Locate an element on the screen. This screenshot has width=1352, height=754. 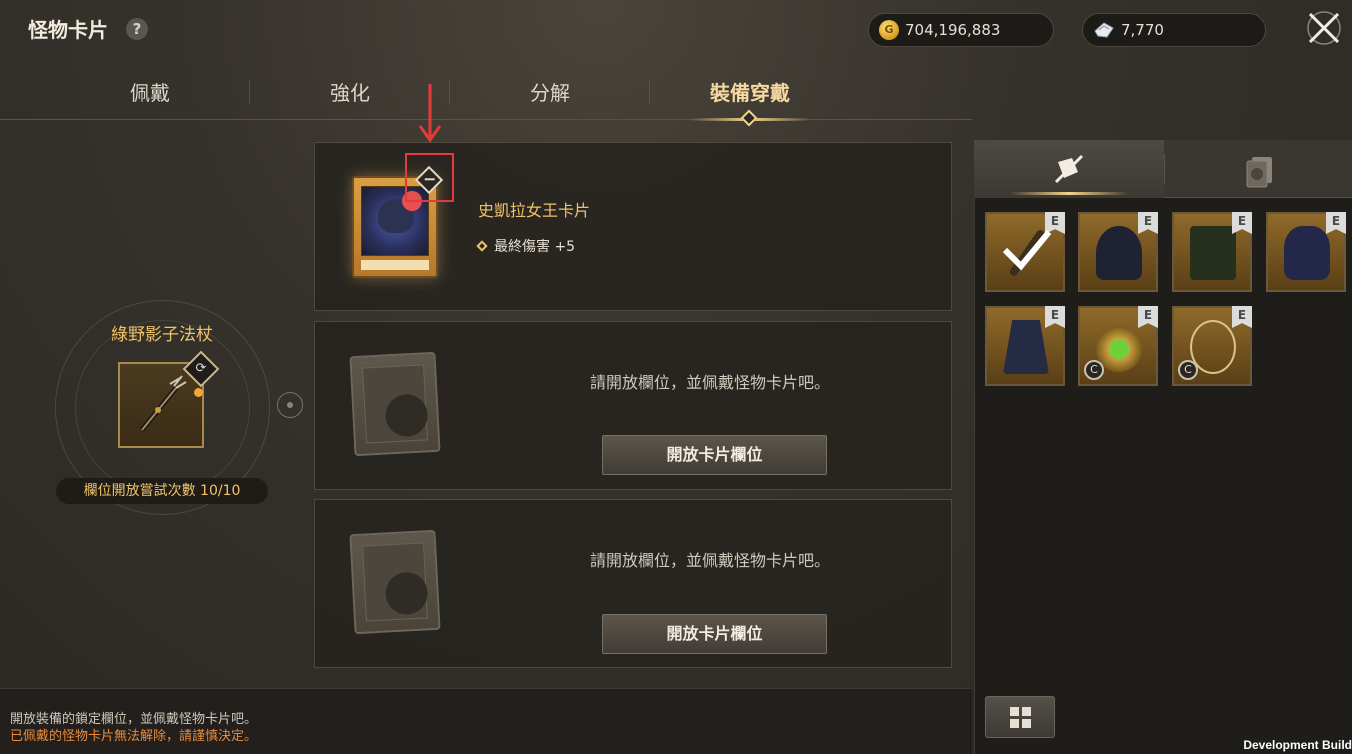
tab-label: 佩戴 is located at coordinates (150, 92).